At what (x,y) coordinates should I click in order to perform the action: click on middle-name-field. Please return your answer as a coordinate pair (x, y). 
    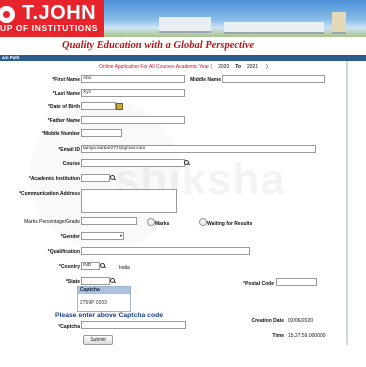
    Looking at the image, I should click on (273, 79).